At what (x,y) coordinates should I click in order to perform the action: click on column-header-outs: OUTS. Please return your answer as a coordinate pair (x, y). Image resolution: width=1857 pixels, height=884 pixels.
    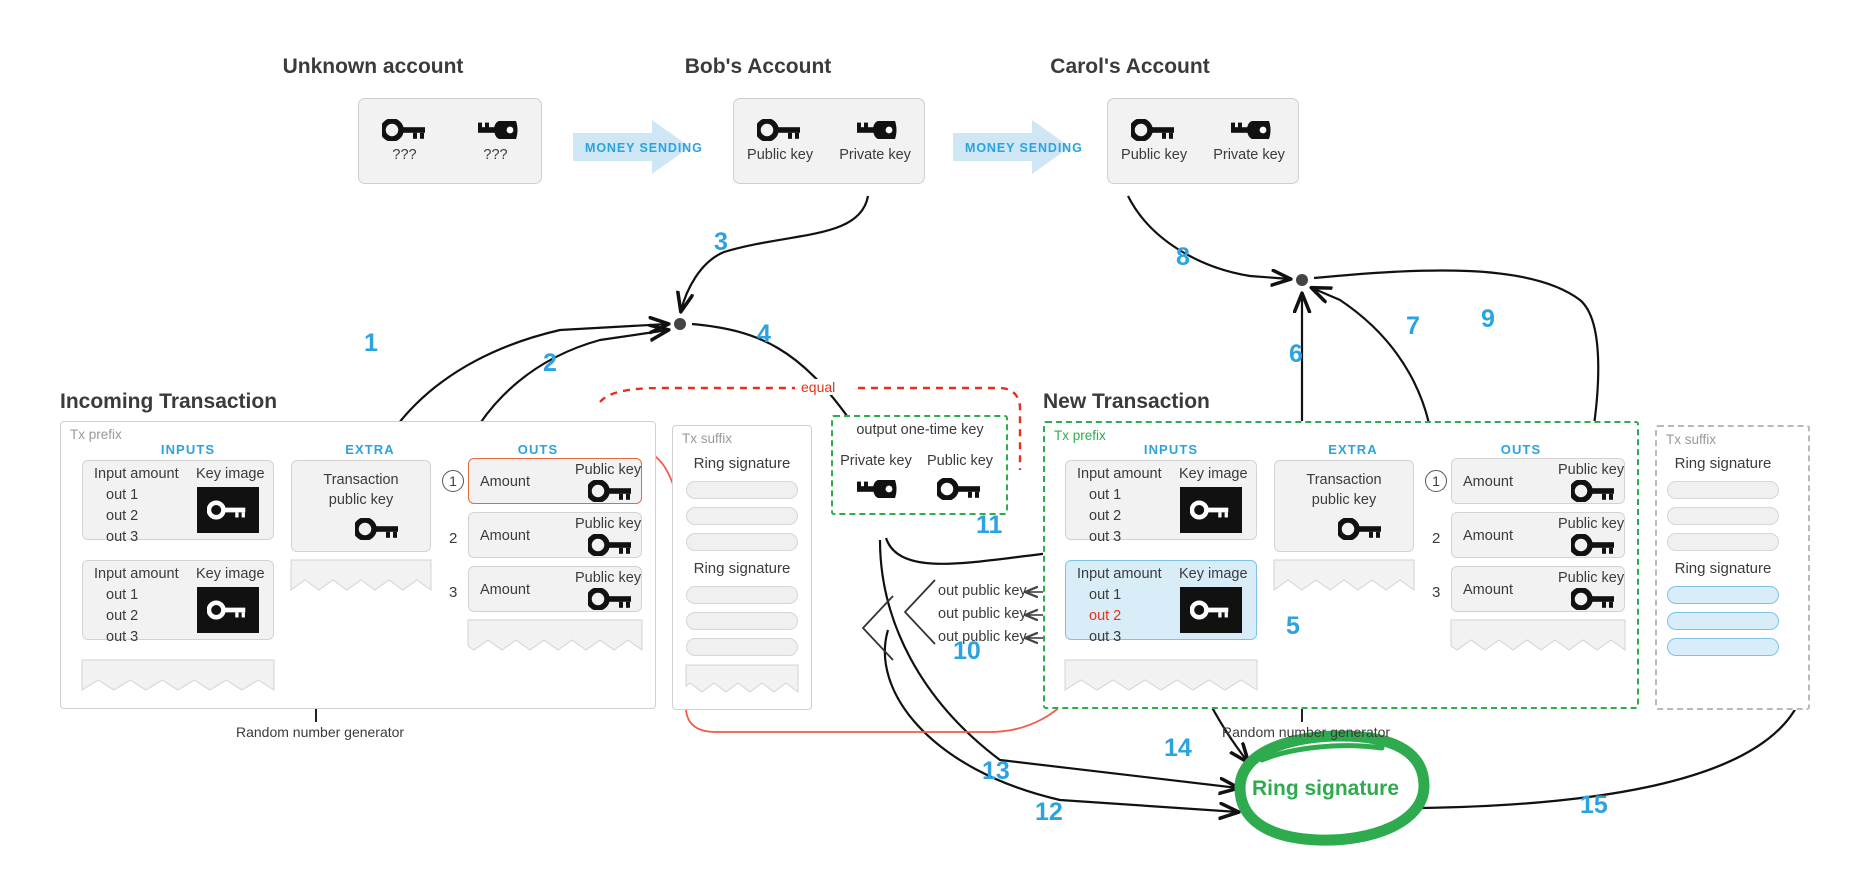
    Looking at the image, I should click on (1521, 449).